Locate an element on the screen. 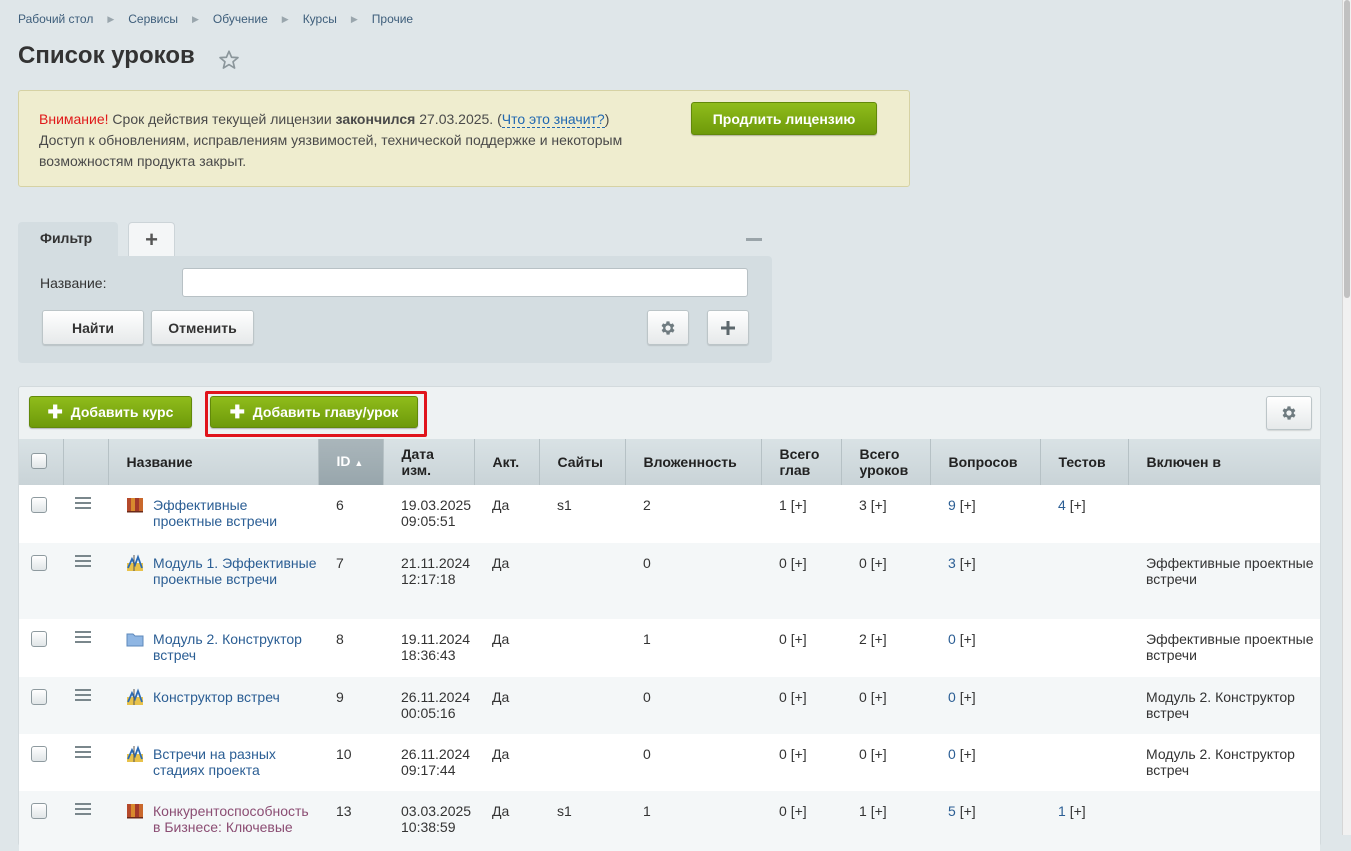 The image size is (1351, 851). column-header-date: Дата изм. is located at coordinates (429, 462).